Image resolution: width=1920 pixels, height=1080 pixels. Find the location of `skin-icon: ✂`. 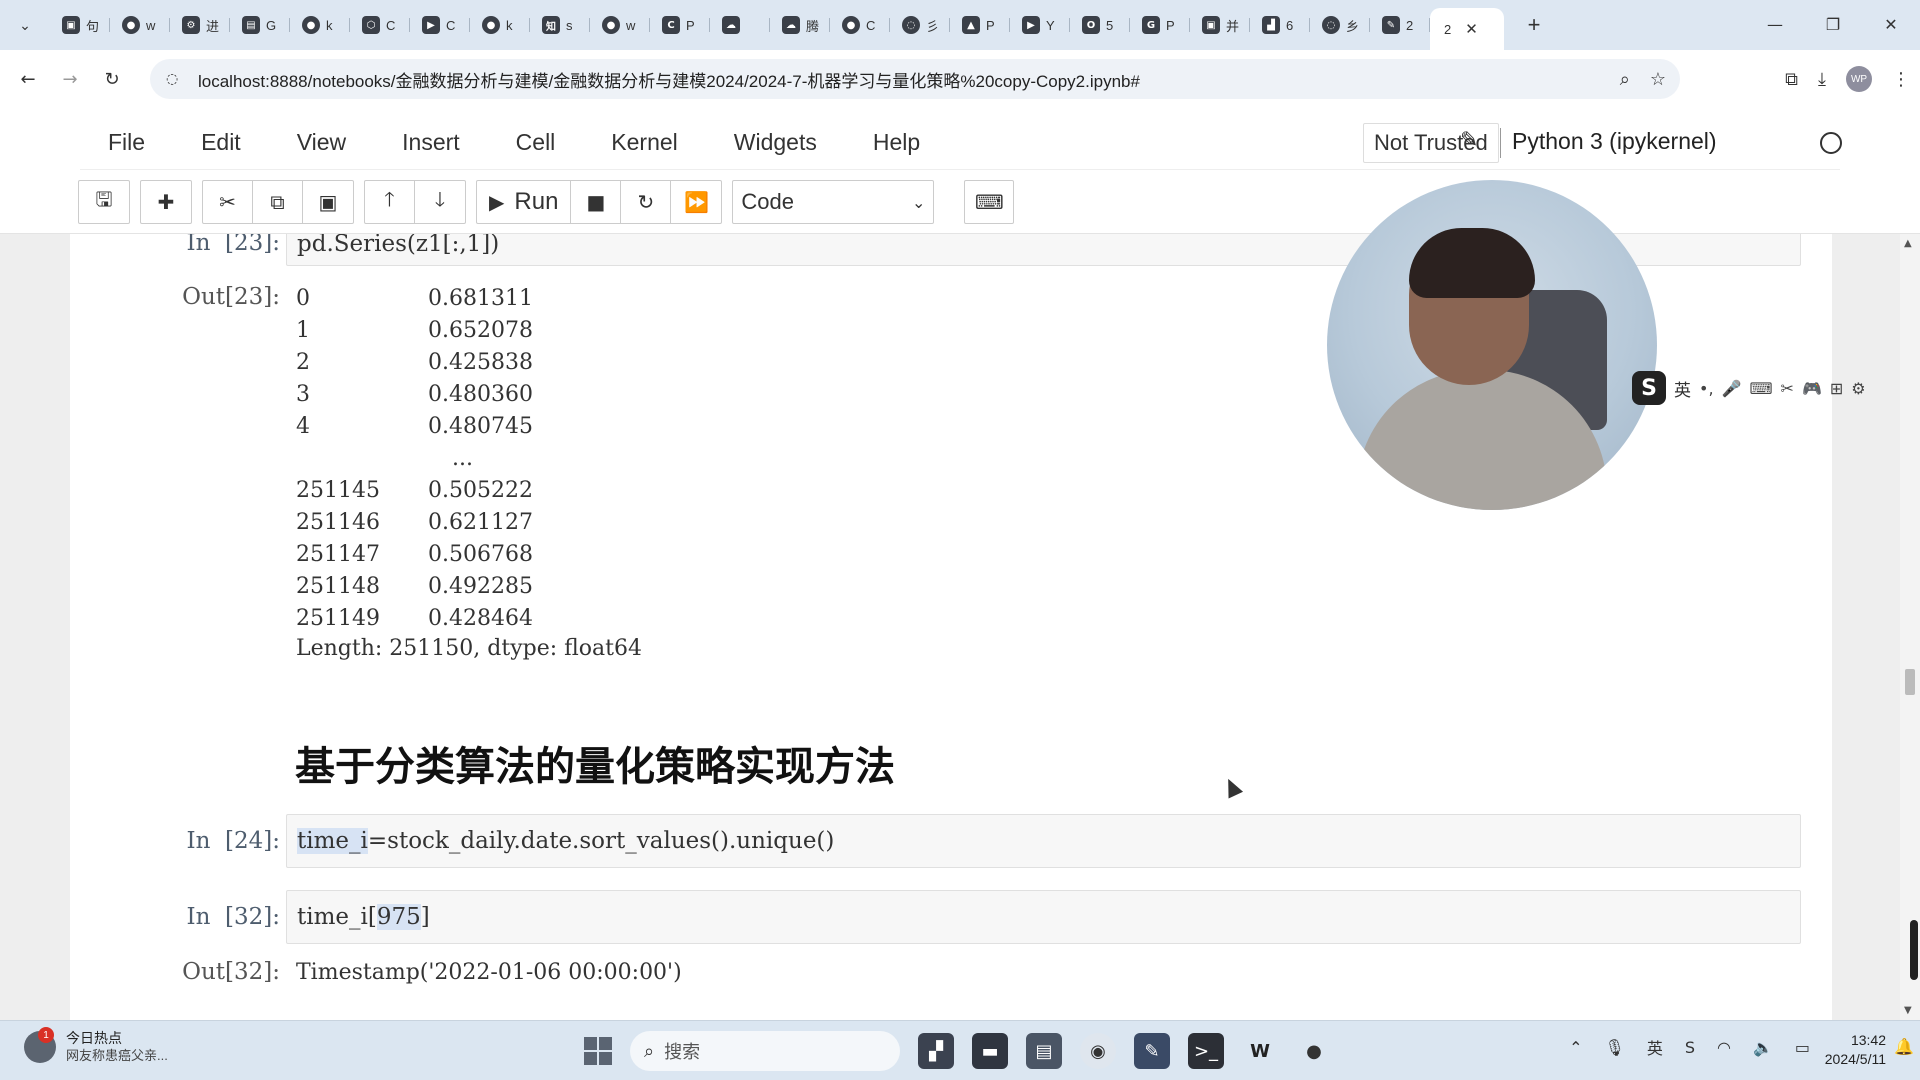

skin-icon: ✂ is located at coordinates (1787, 388).